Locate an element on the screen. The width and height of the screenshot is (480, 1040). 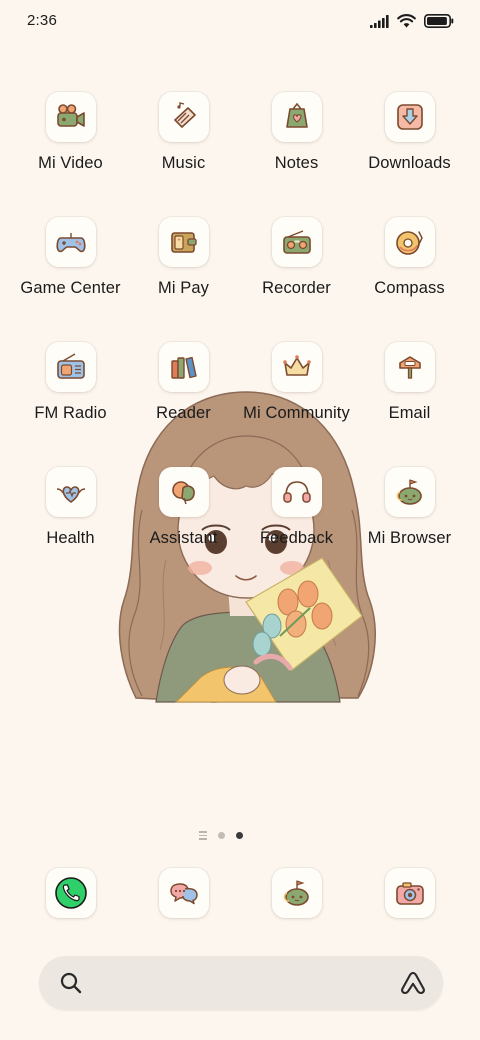
notes-icon is located at coordinates (296, 117).